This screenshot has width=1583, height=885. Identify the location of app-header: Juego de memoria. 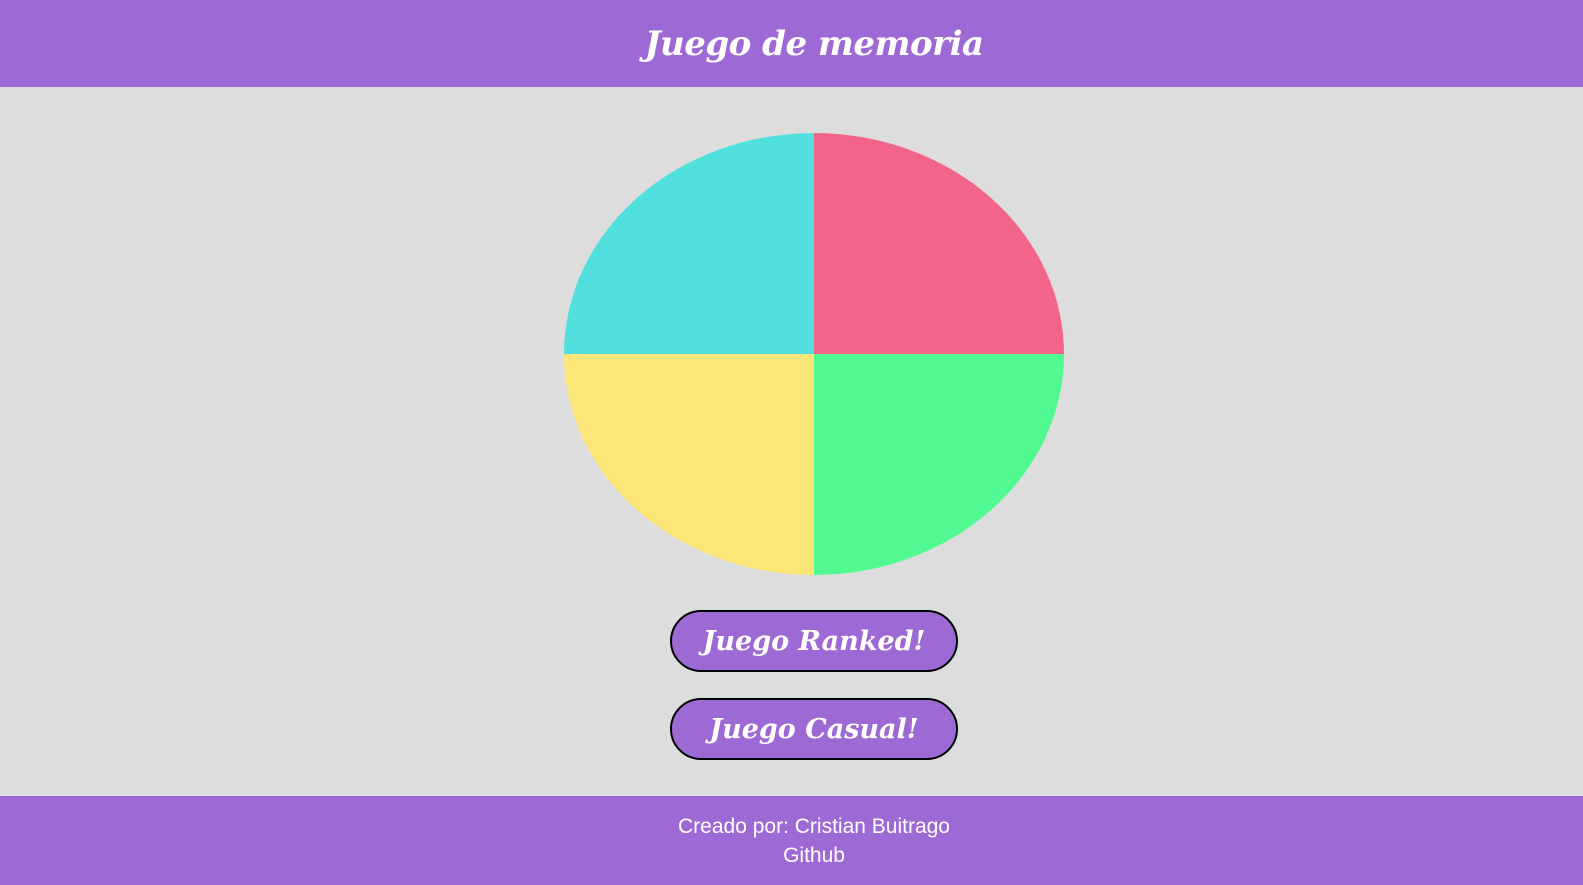
(791, 43).